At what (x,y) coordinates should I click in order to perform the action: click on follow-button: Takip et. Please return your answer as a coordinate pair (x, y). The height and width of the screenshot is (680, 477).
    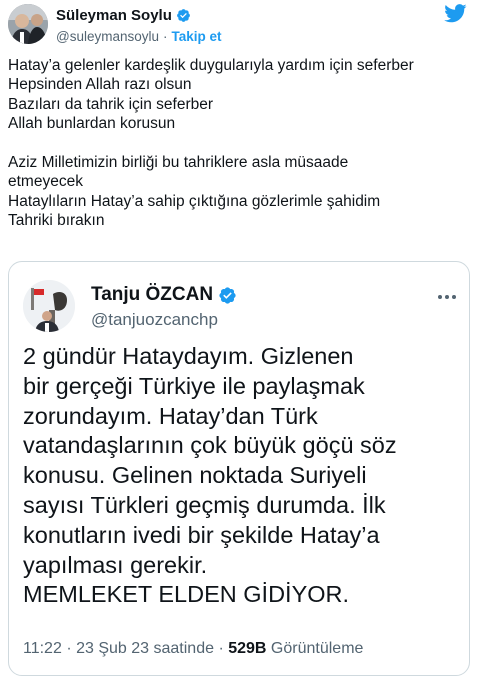
    Looking at the image, I should click on (197, 36).